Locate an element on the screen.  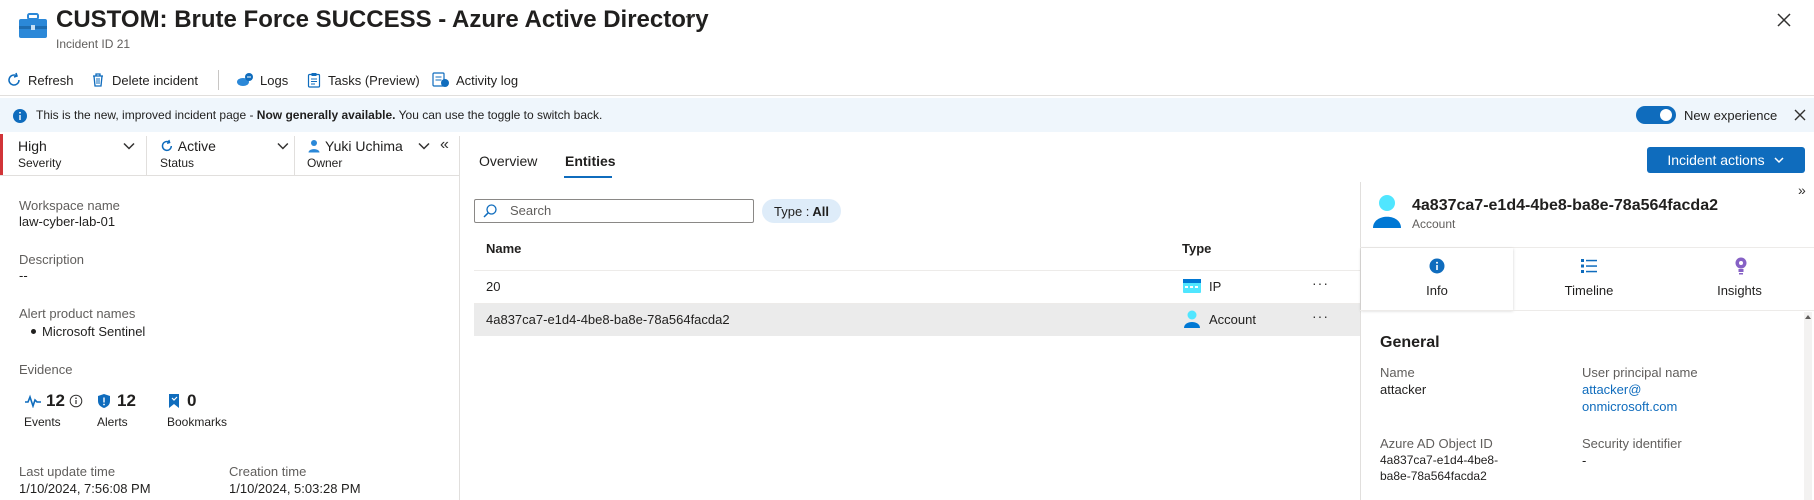
bookmark-icon is located at coordinates (174, 401).